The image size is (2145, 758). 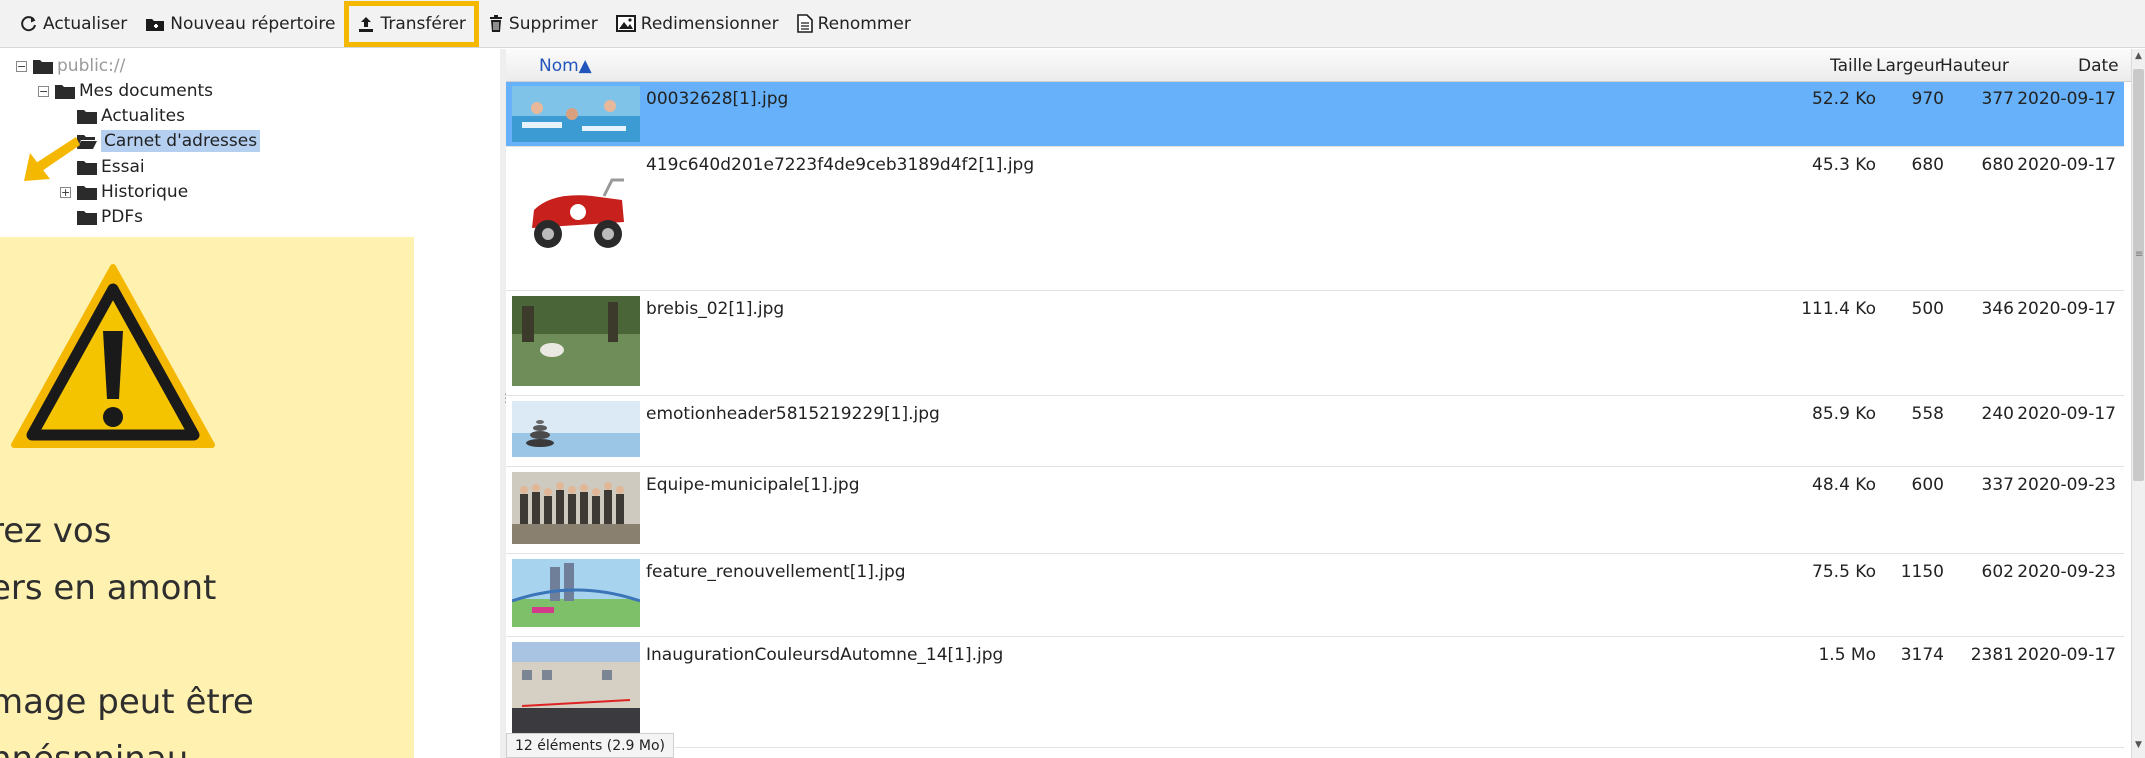 I want to click on tree-node-historique: + Historique, so click(x=124, y=192).